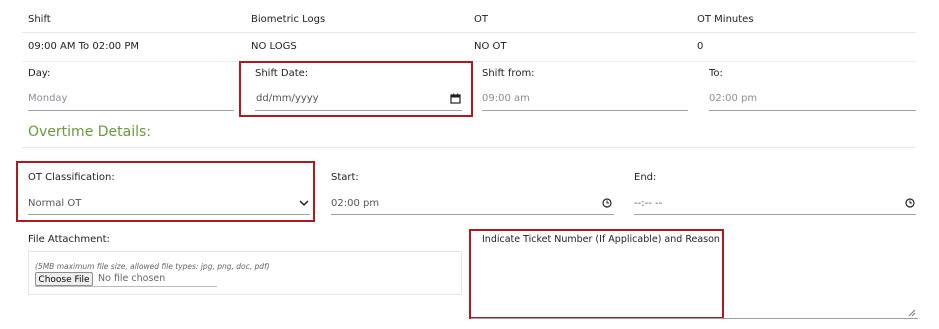 The width and height of the screenshot is (939, 329). What do you see at coordinates (648, 203) in the screenshot?
I see `end-time-value: --:-- --` at bounding box center [648, 203].